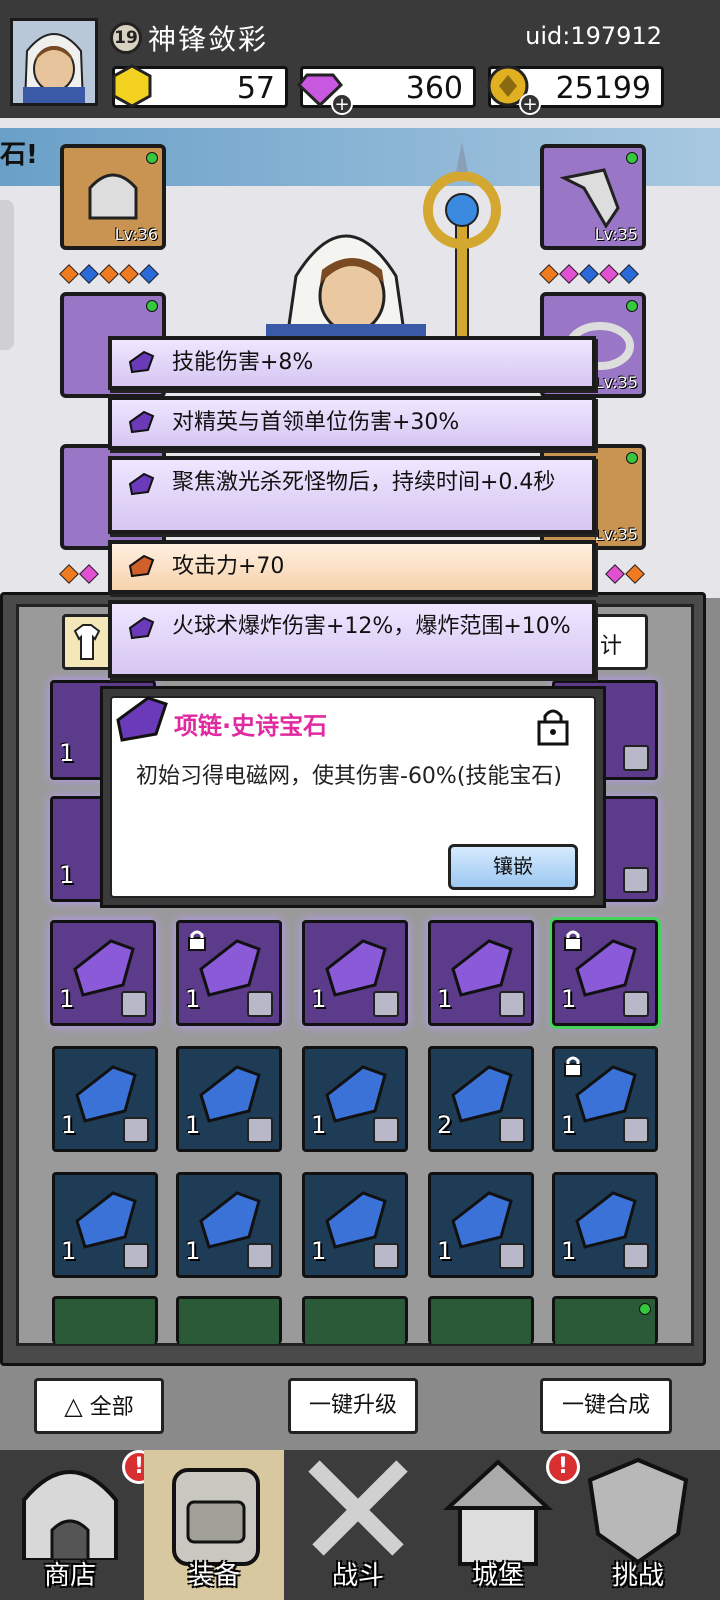 Image resolution: width=720 pixels, height=1600 pixels. What do you see at coordinates (141, 566) in the screenshot?
I see `orange-gem-icon` at bounding box center [141, 566].